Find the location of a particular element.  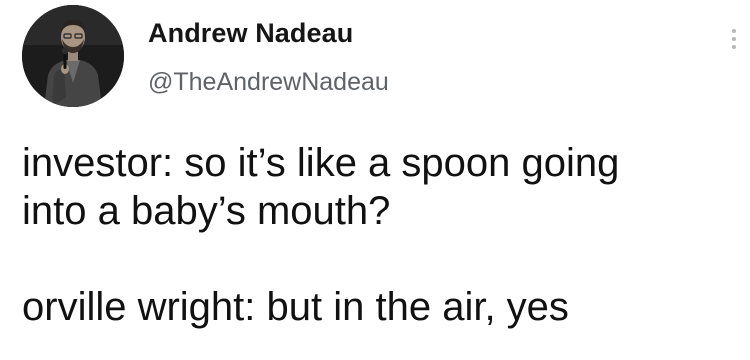

avatar is located at coordinates (73, 56).